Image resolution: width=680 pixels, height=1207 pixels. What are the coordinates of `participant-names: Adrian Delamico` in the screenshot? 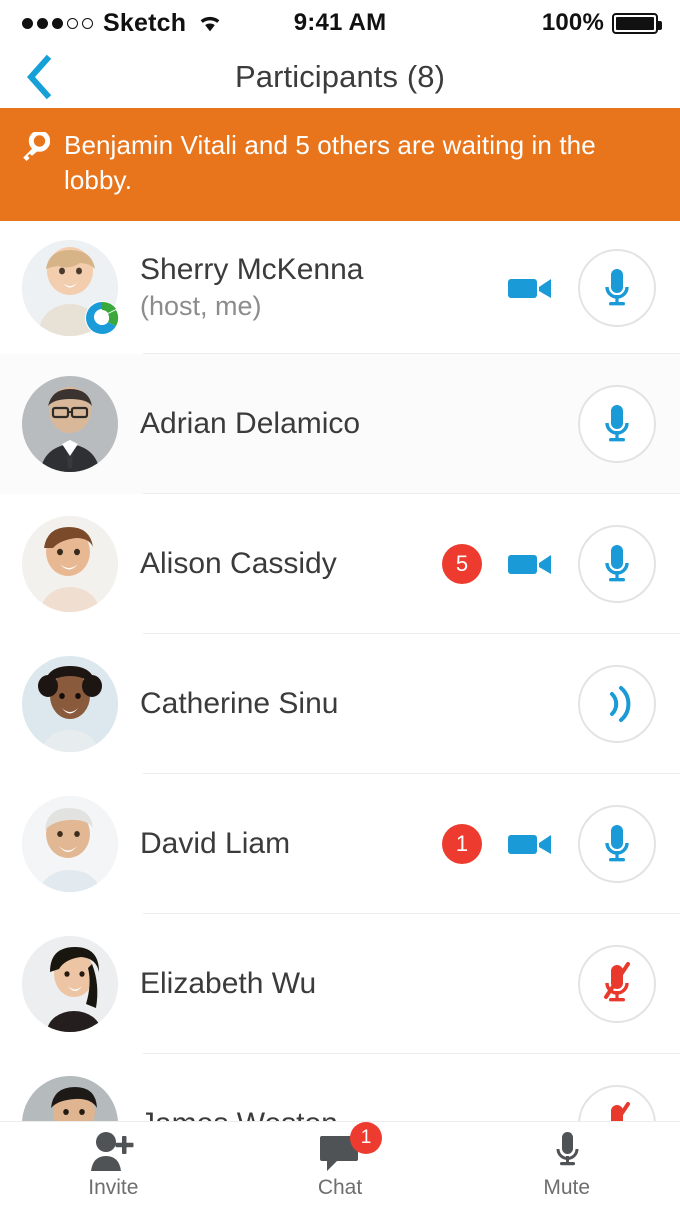 It's located at (359, 424).